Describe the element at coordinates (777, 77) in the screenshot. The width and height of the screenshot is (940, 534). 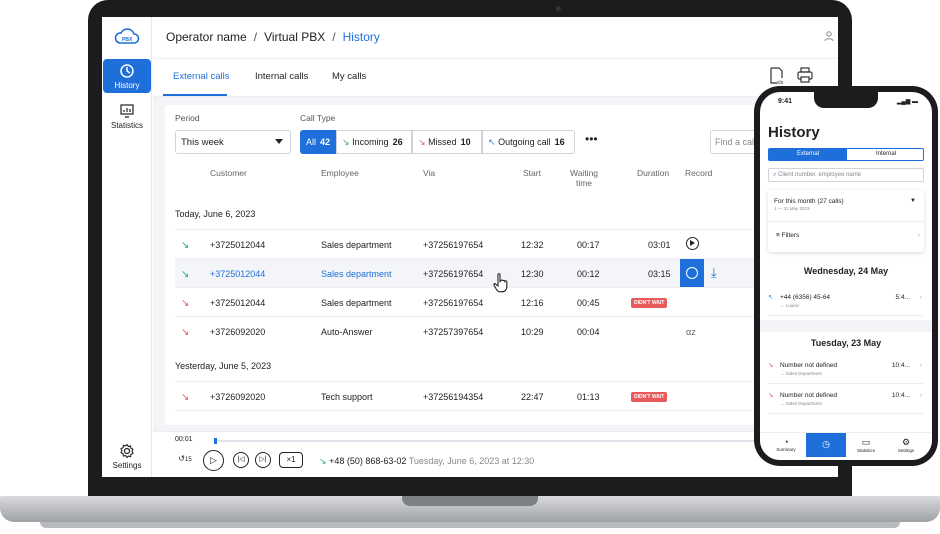
I see `export-xls-icon: xls` at that location.